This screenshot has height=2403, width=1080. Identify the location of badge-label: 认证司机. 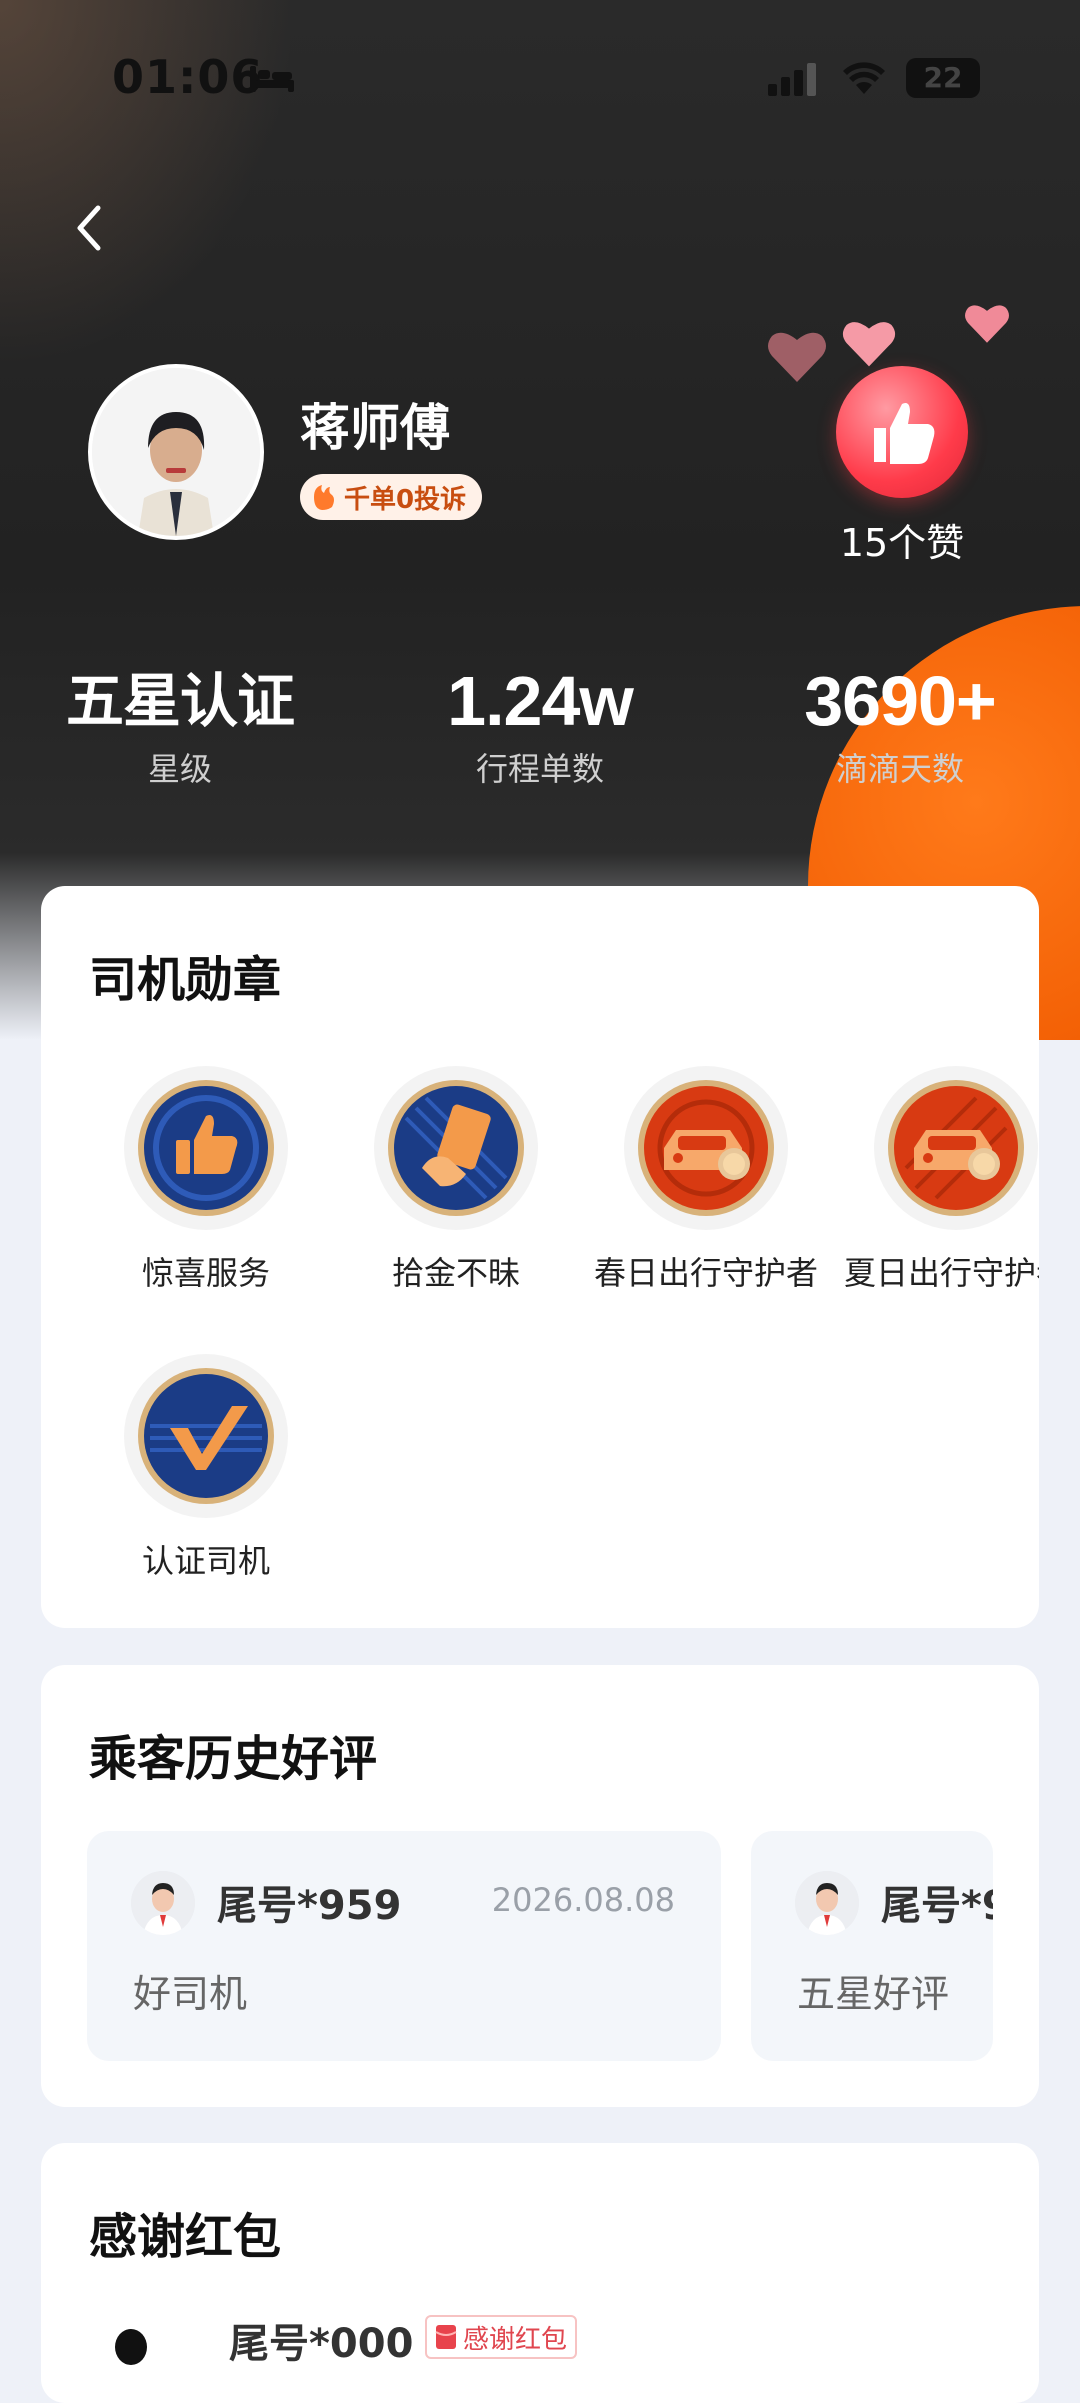
(205, 1561).